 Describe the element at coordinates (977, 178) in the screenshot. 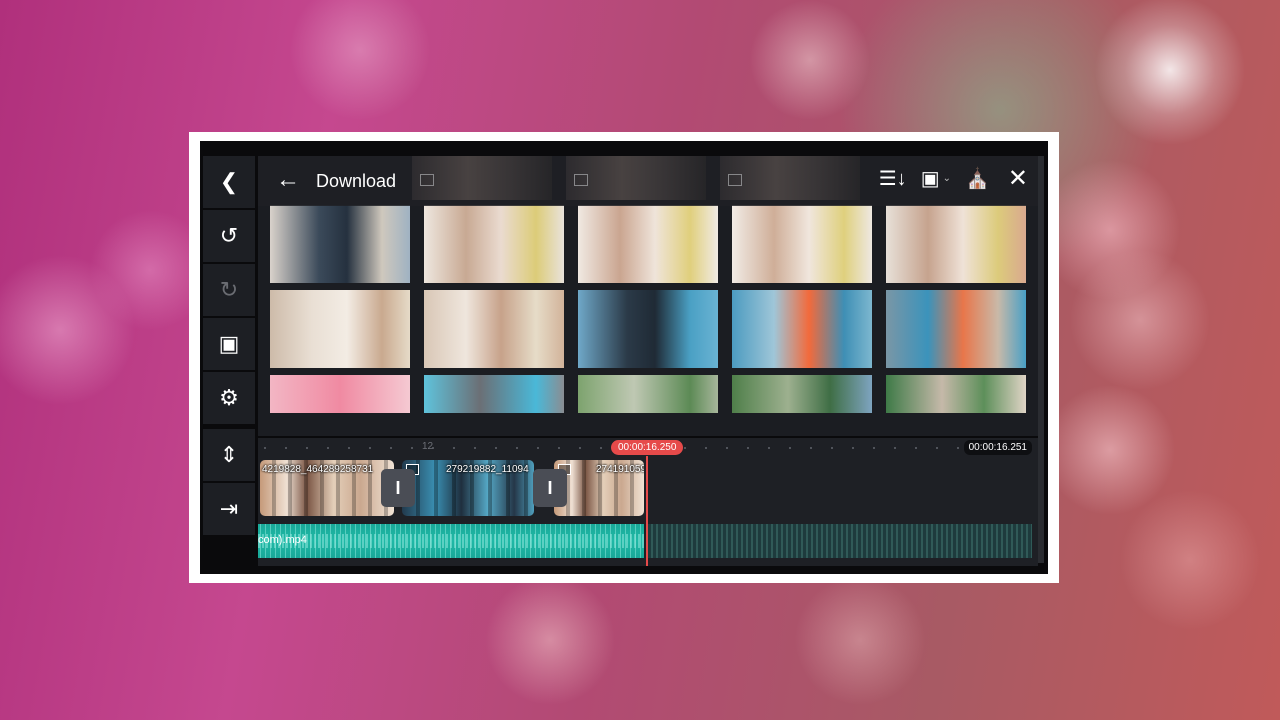

I see `store-icon: ⛪` at that location.